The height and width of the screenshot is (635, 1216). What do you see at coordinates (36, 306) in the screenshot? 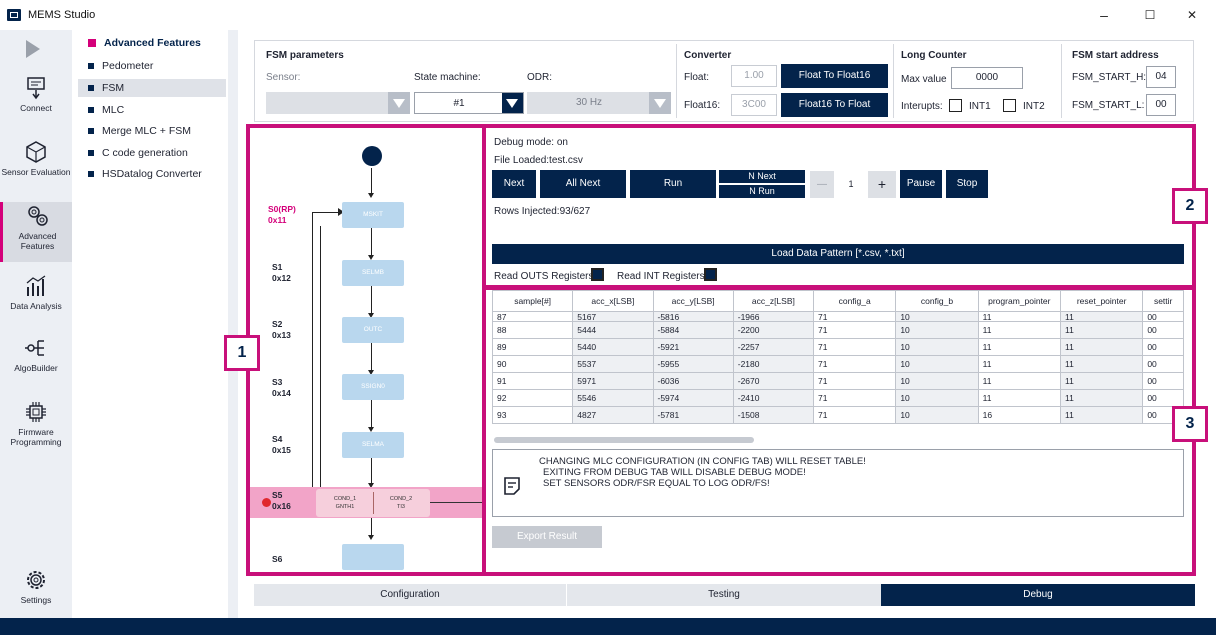
I see `nav-data-analysis-label: Data Analysis` at bounding box center [36, 306].